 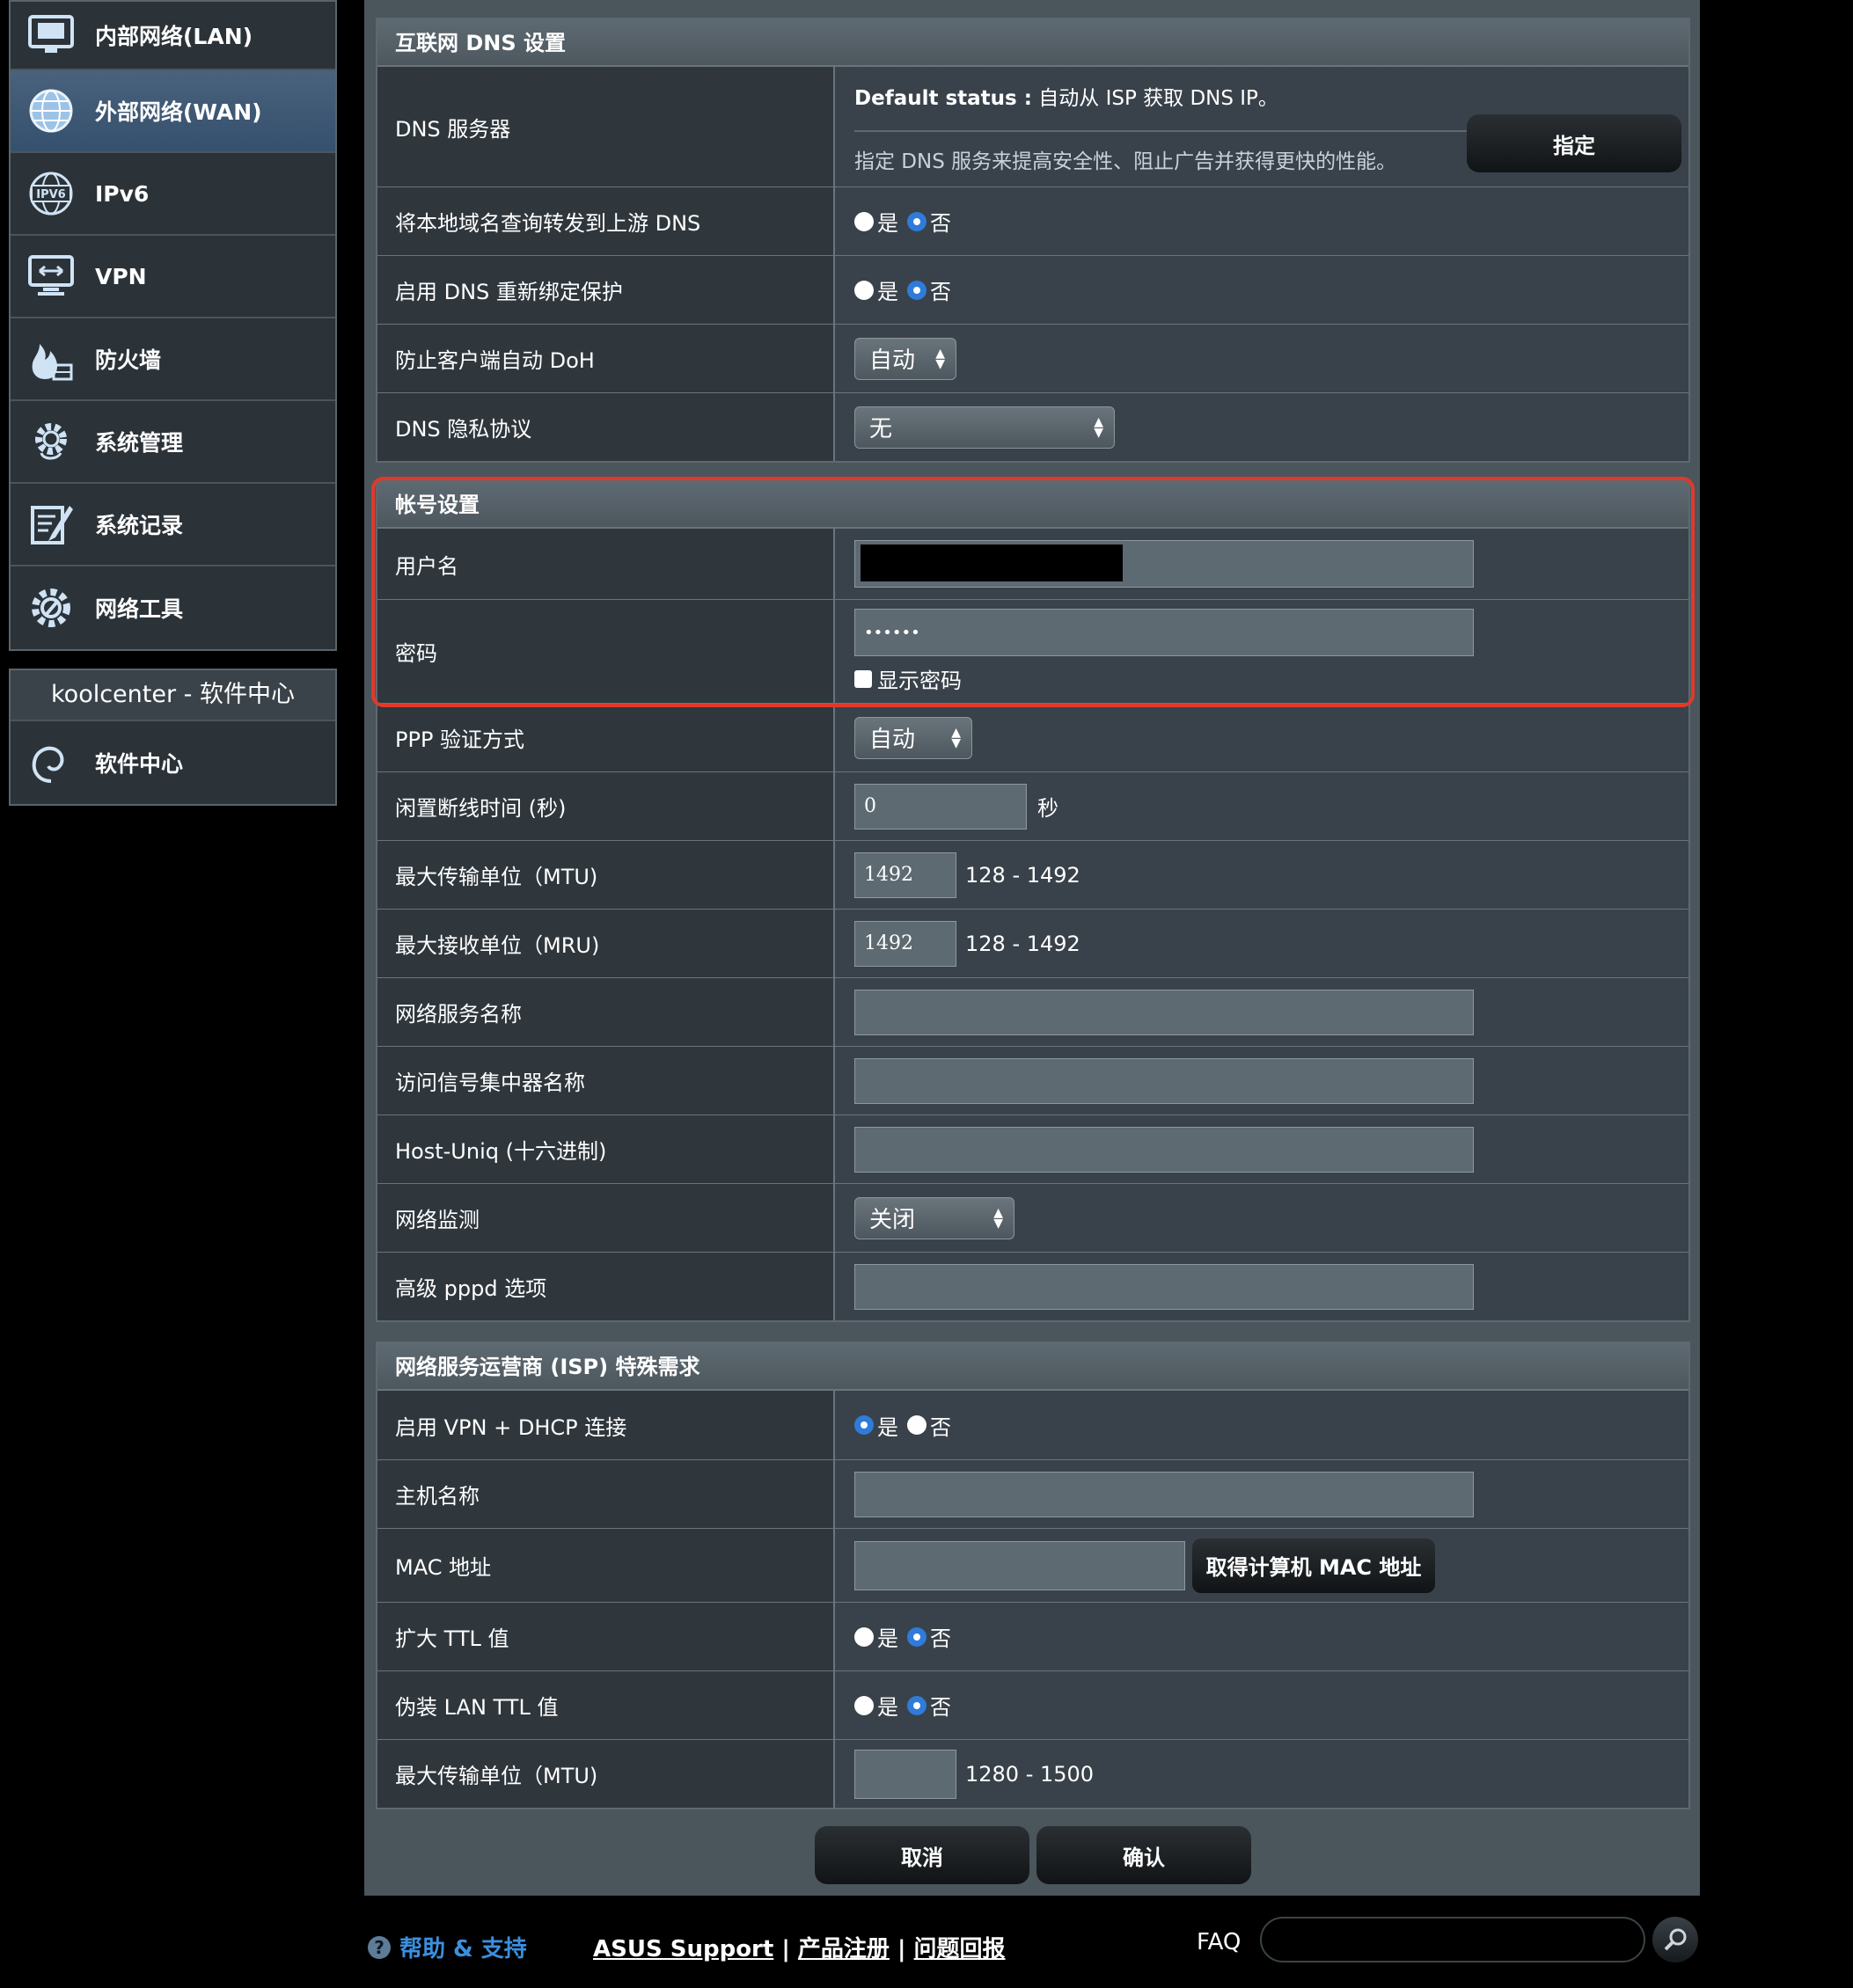 I want to click on ppp-auth-row: PPP 验证方式 自动 ▲ ▼, so click(x=1032, y=737).